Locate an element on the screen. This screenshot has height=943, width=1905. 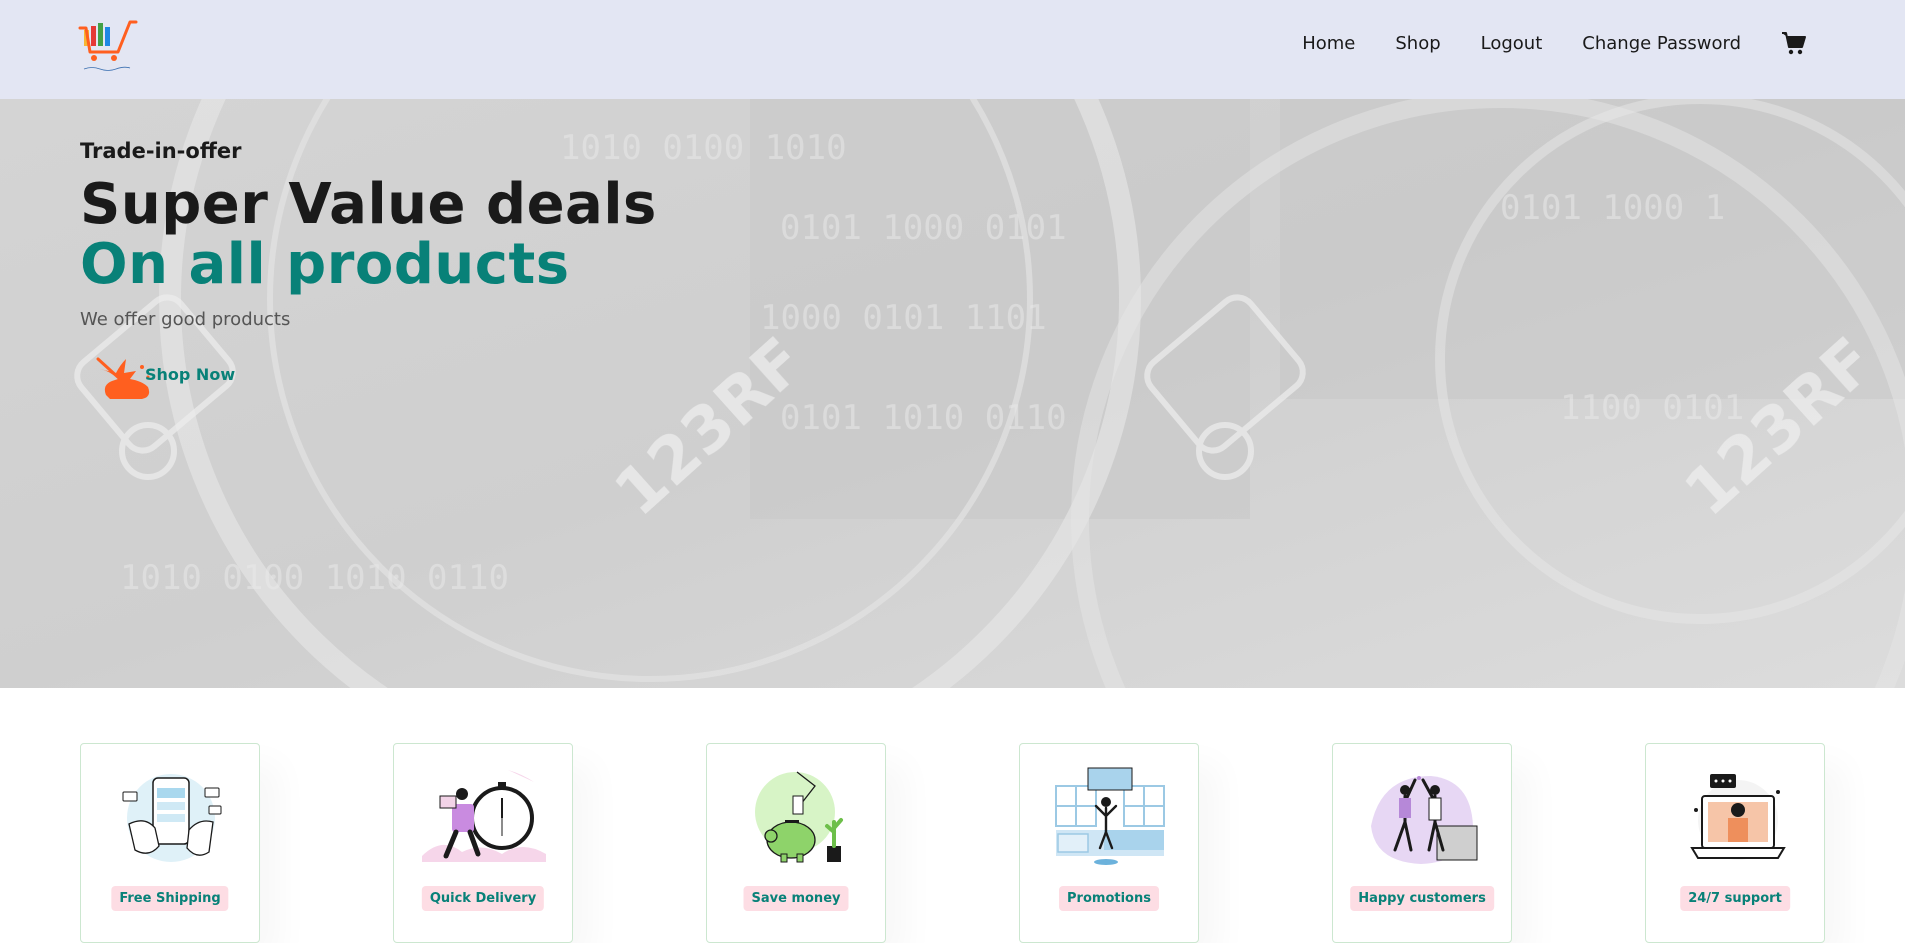
feature-label-support: 24/7 support is located at coordinates (1735, 898).